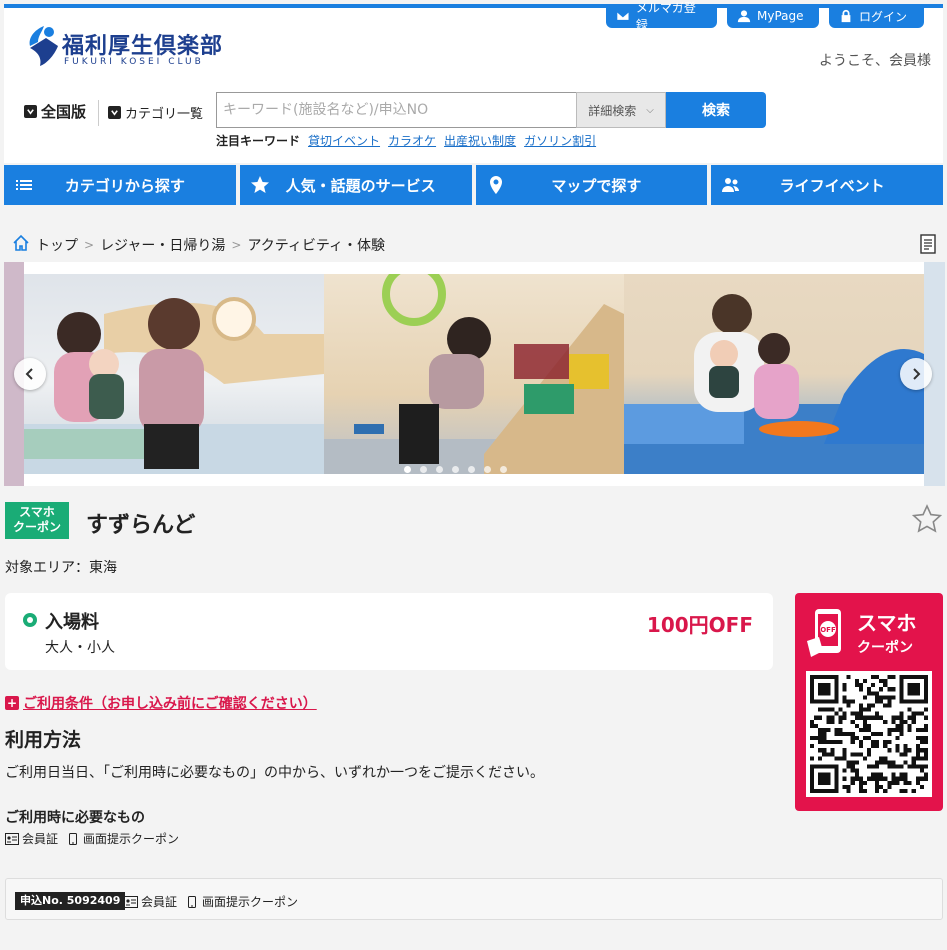 This screenshot has height=950, width=947. What do you see at coordinates (496, 185) in the screenshot?
I see `map-pin-icon` at bounding box center [496, 185].